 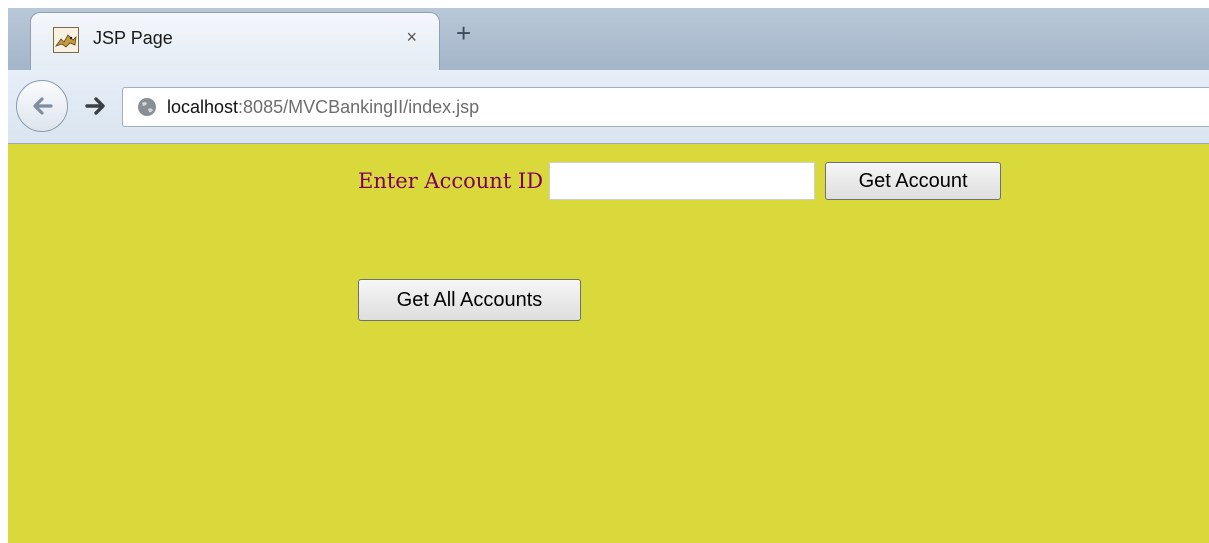 I want to click on url-text: localhost:8085/MVCBankingII/index.jsp, so click(x=323, y=107).